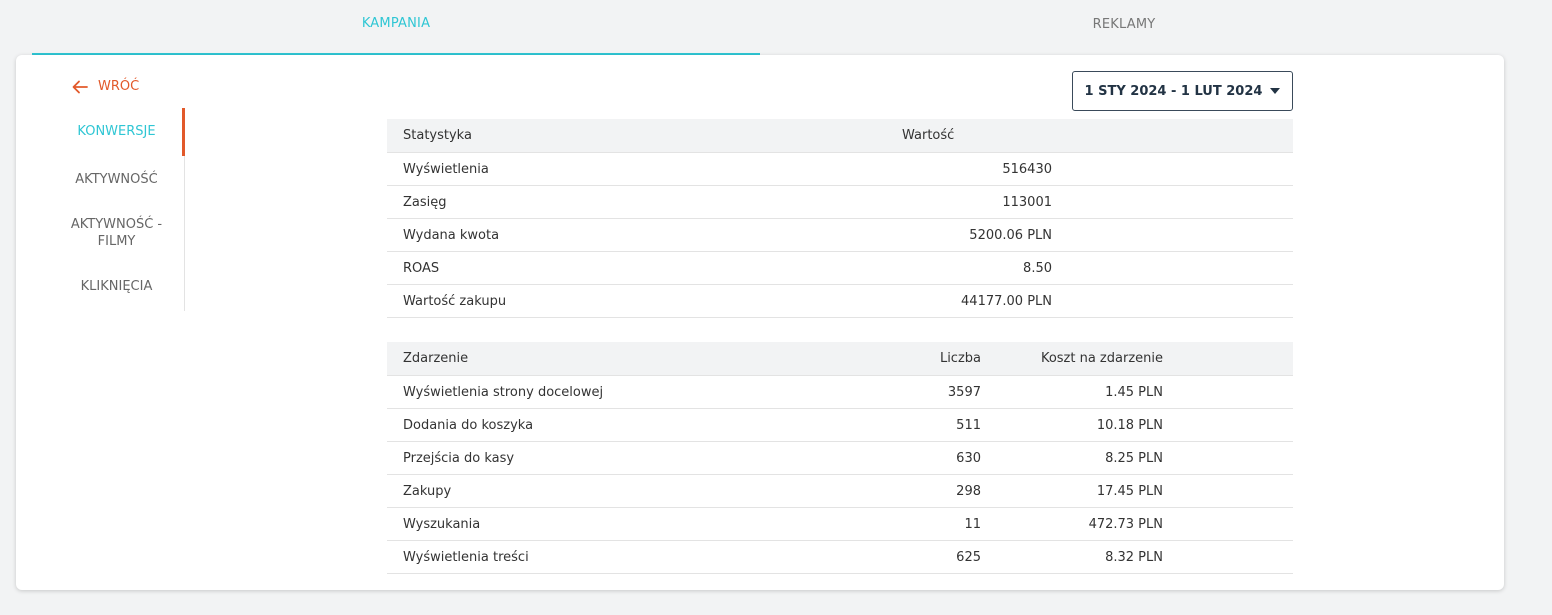  I want to click on table-row: Wydana kwota 5200.06 PLN, so click(840, 235).